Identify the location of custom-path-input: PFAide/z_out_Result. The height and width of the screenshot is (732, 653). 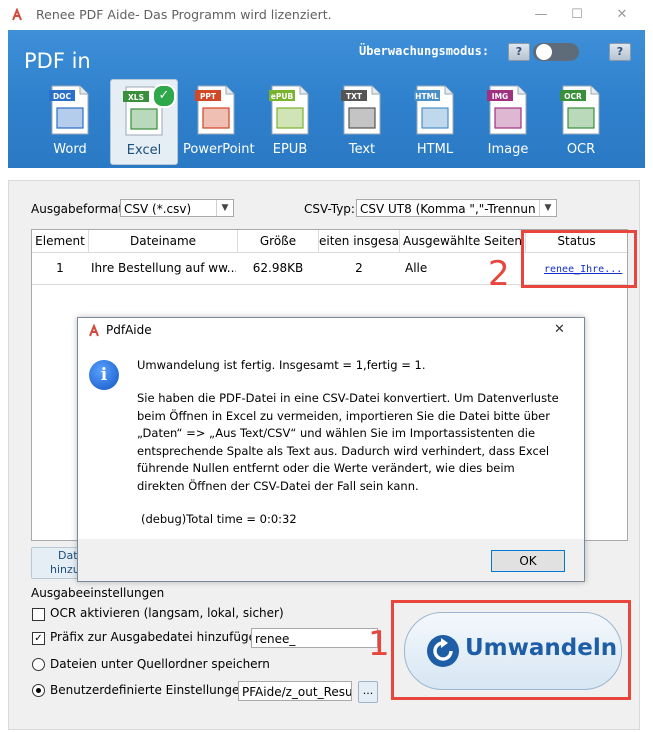
(295, 691).